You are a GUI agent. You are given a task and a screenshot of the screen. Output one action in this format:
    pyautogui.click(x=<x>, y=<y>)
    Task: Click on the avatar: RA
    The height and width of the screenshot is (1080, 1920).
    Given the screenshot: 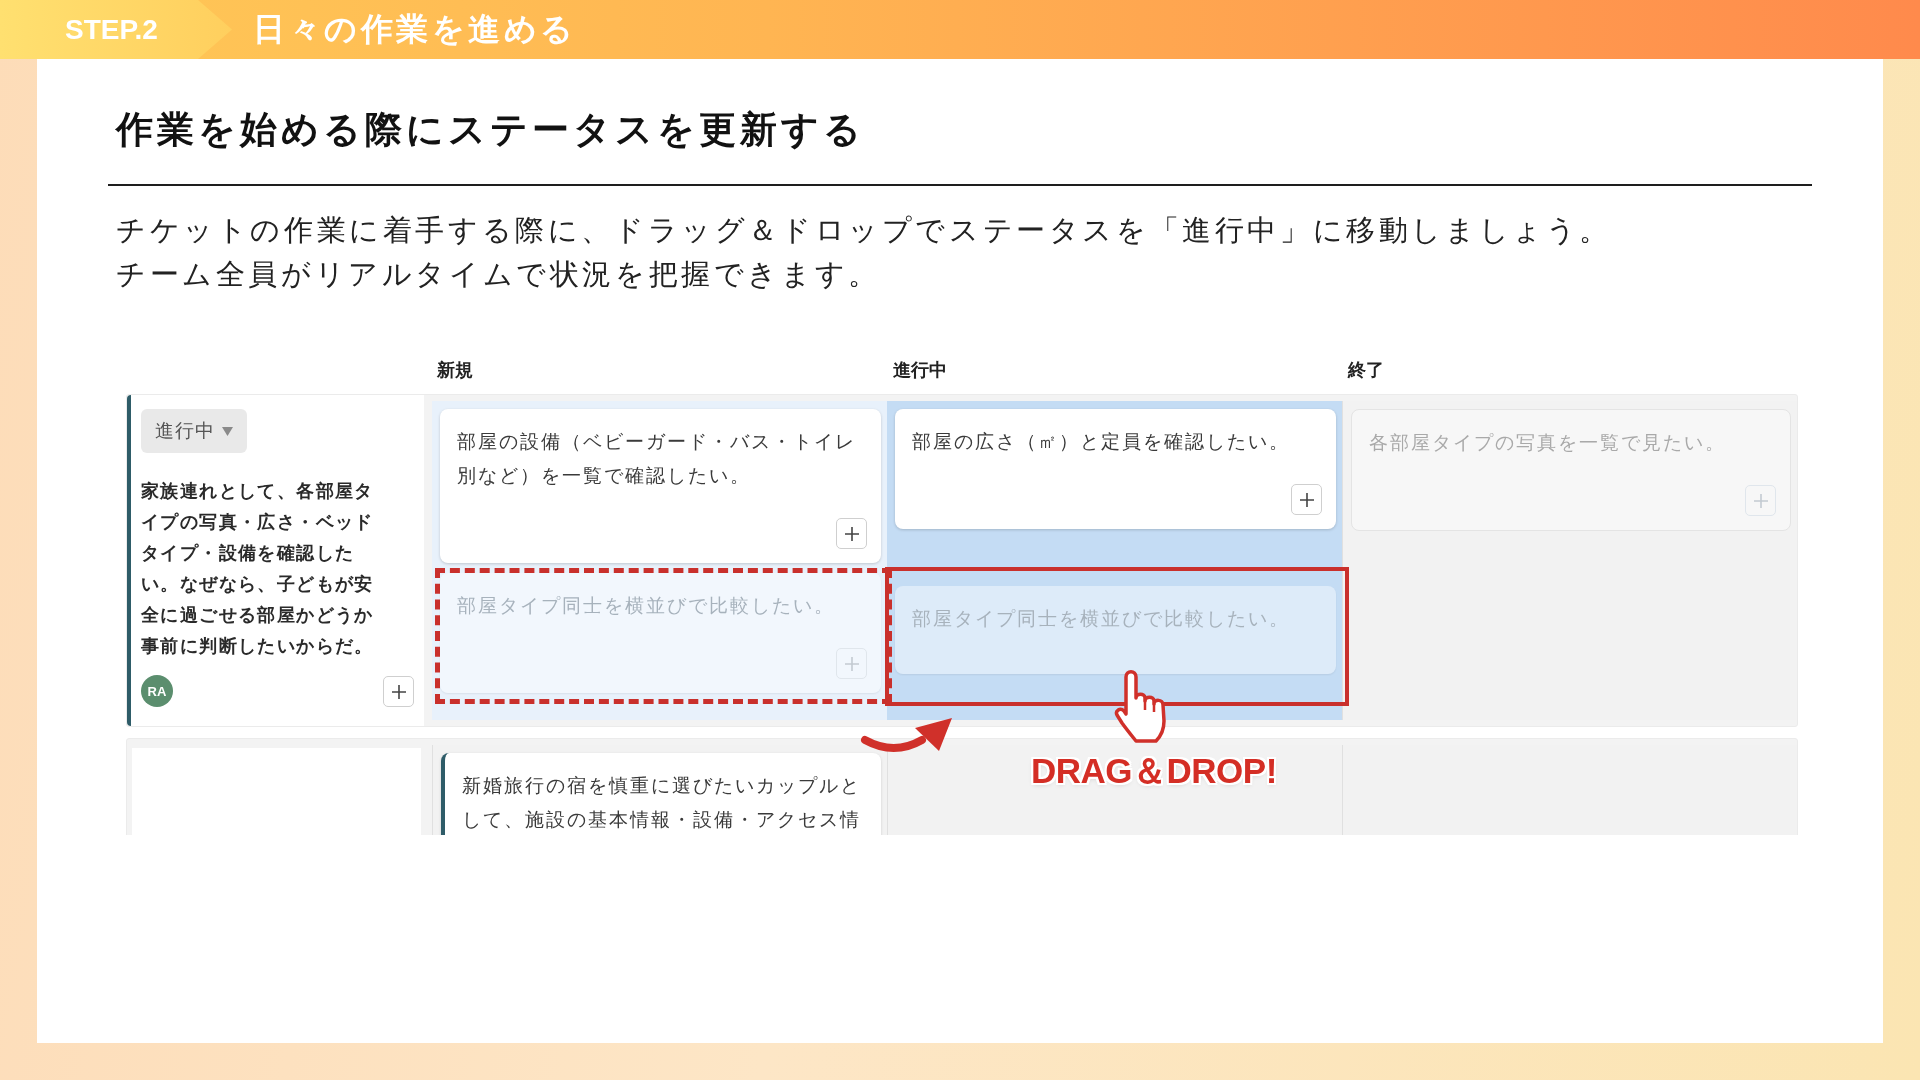 What is the action you would take?
    pyautogui.click(x=157, y=691)
    